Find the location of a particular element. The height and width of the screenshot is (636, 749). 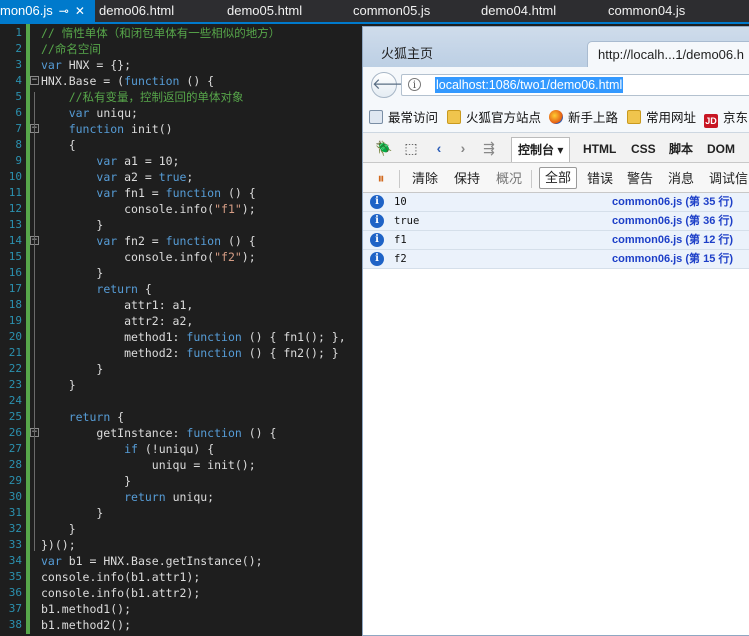

code-line: var b1 = HNX.Base.getInstance(); is located at coordinates (152, 561).